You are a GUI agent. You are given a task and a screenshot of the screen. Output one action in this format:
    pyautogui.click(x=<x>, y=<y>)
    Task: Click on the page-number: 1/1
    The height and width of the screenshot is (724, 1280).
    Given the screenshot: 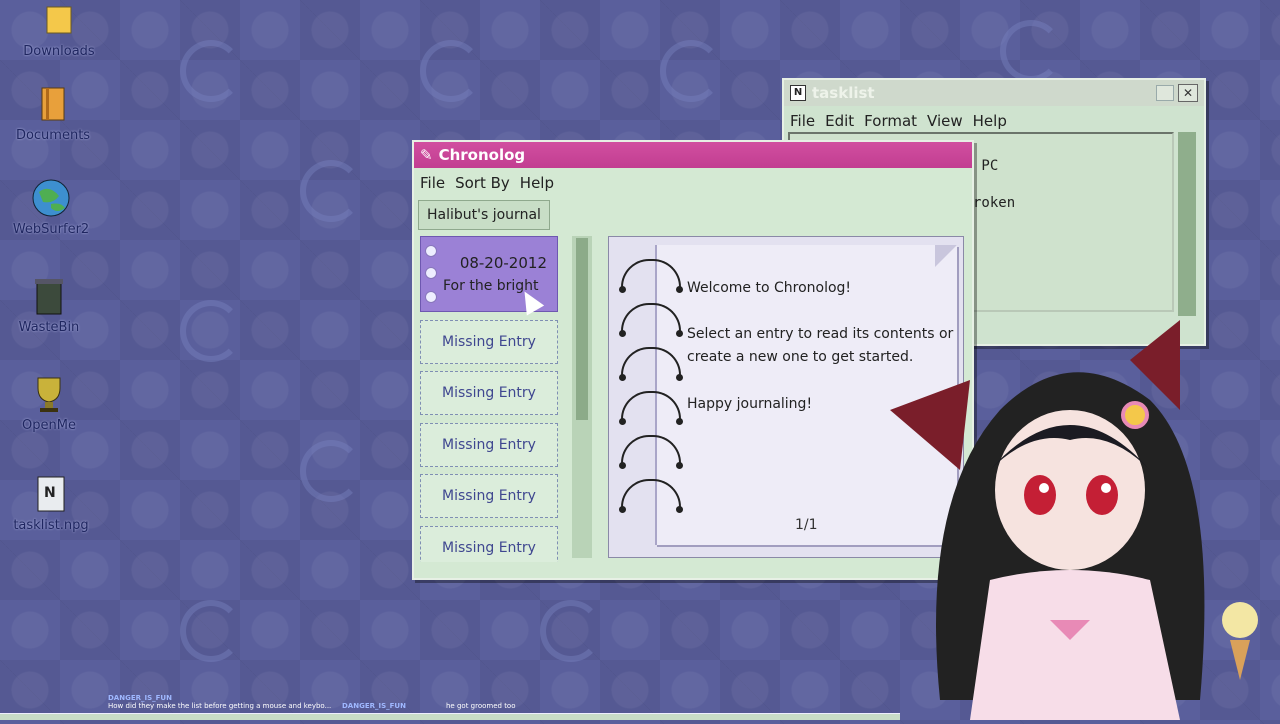 What is the action you would take?
    pyautogui.click(x=806, y=525)
    